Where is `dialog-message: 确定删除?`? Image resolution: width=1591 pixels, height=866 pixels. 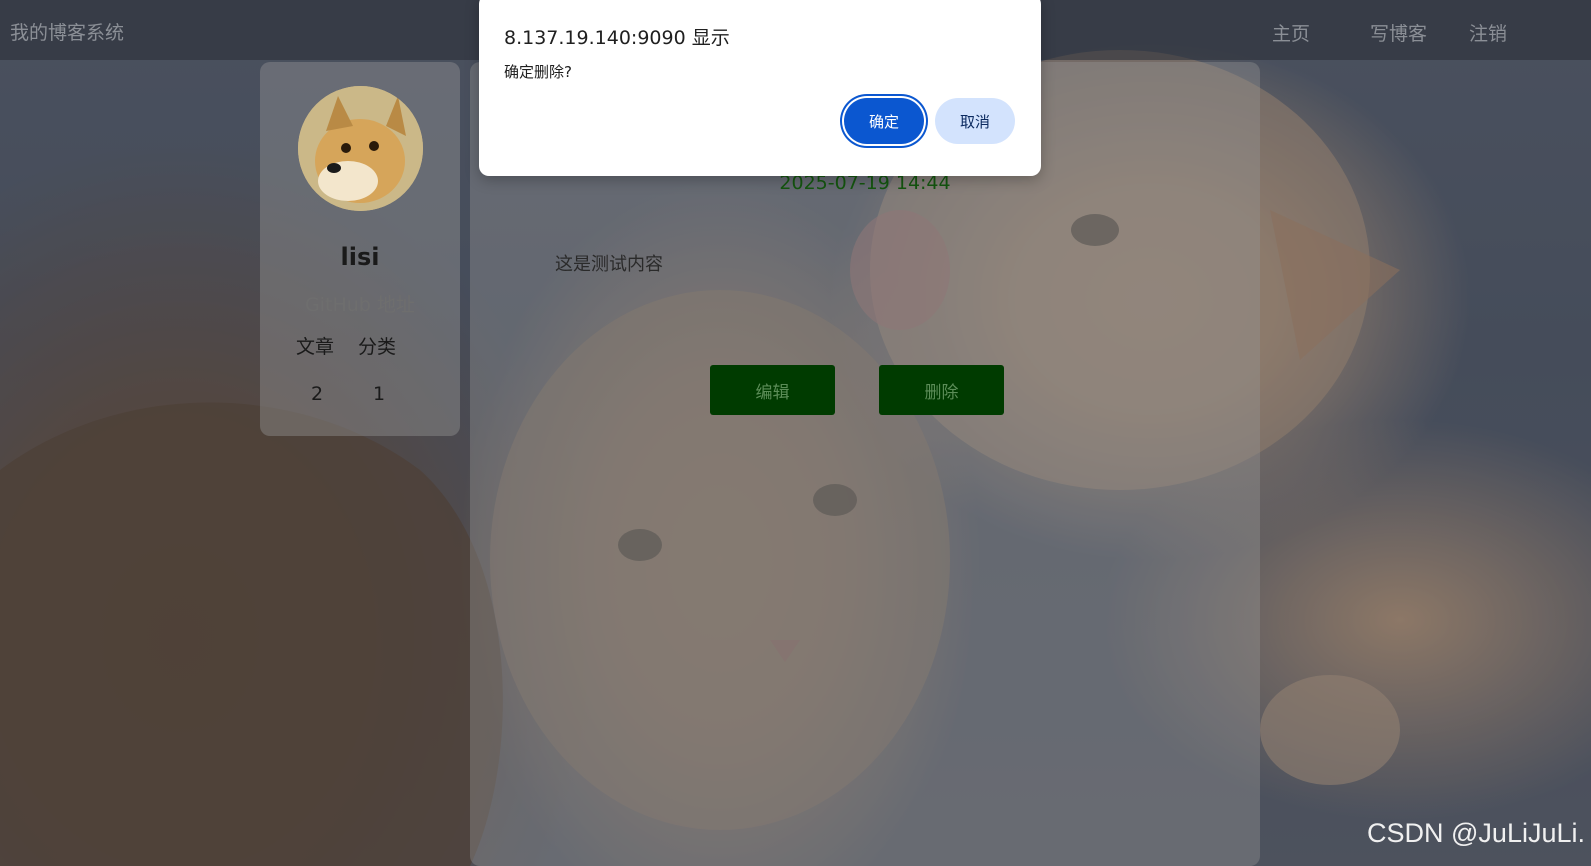 dialog-message: 确定删除? is located at coordinates (538, 72).